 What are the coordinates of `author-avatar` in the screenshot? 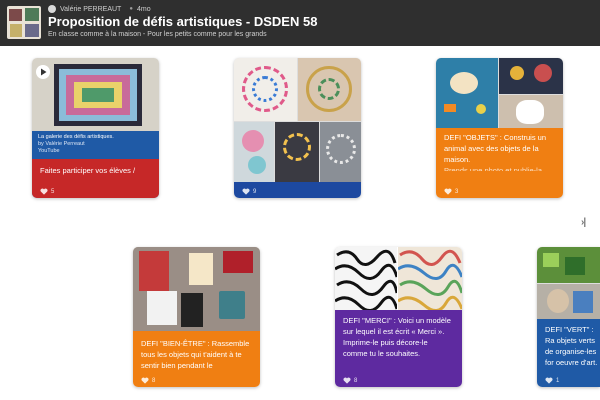 It's located at (52, 9).